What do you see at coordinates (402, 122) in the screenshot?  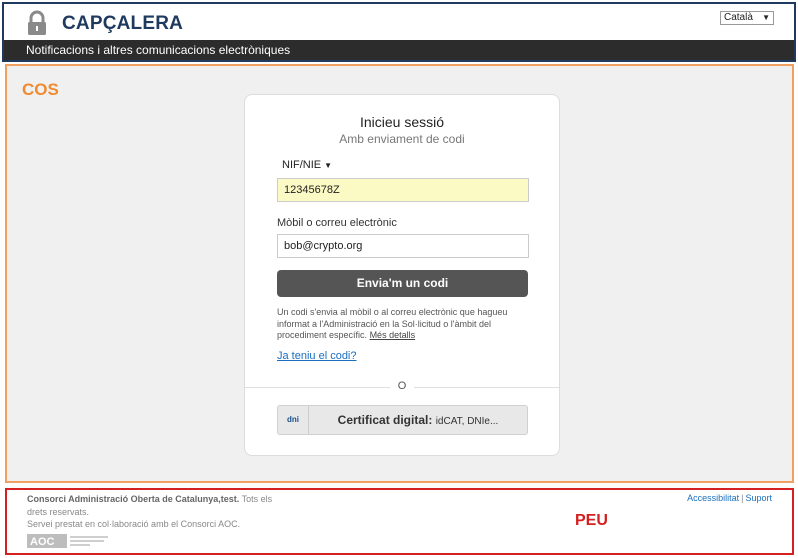 I see `login-title: Inicieu sessió` at bounding box center [402, 122].